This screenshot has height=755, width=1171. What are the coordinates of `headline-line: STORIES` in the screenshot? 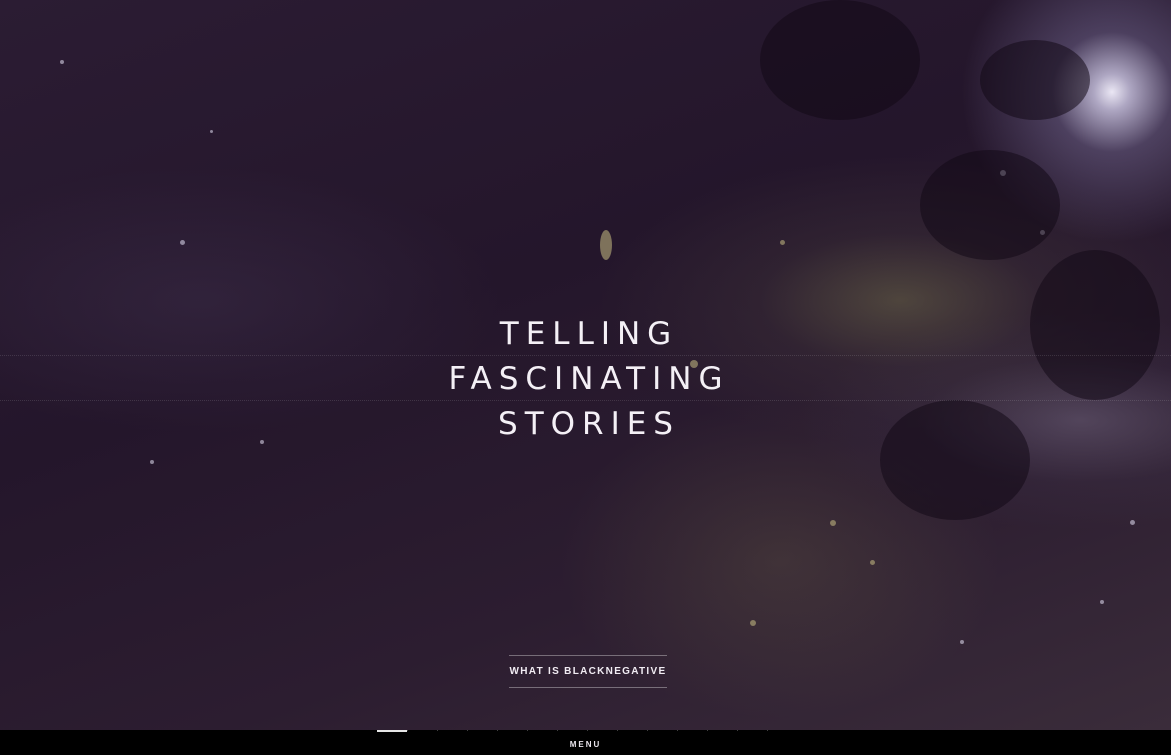 It's located at (589, 424).